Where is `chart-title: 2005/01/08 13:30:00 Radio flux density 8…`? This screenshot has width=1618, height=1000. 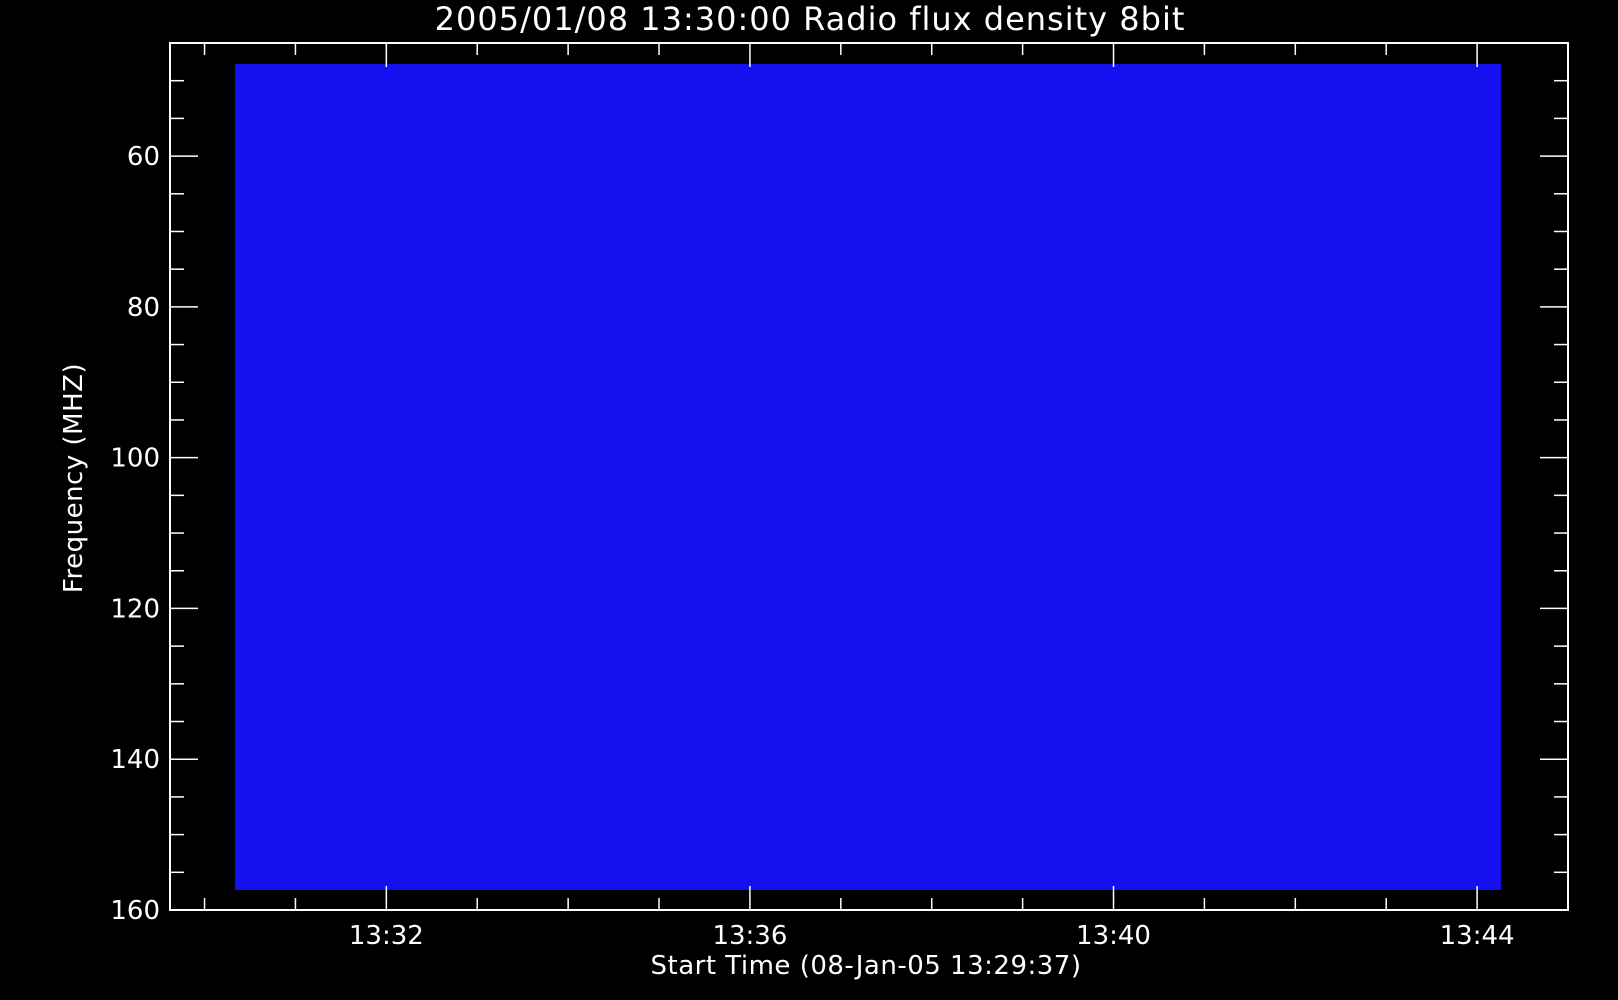 chart-title: 2005/01/08 13:30:00 Radio flux density 8… is located at coordinates (810, 19).